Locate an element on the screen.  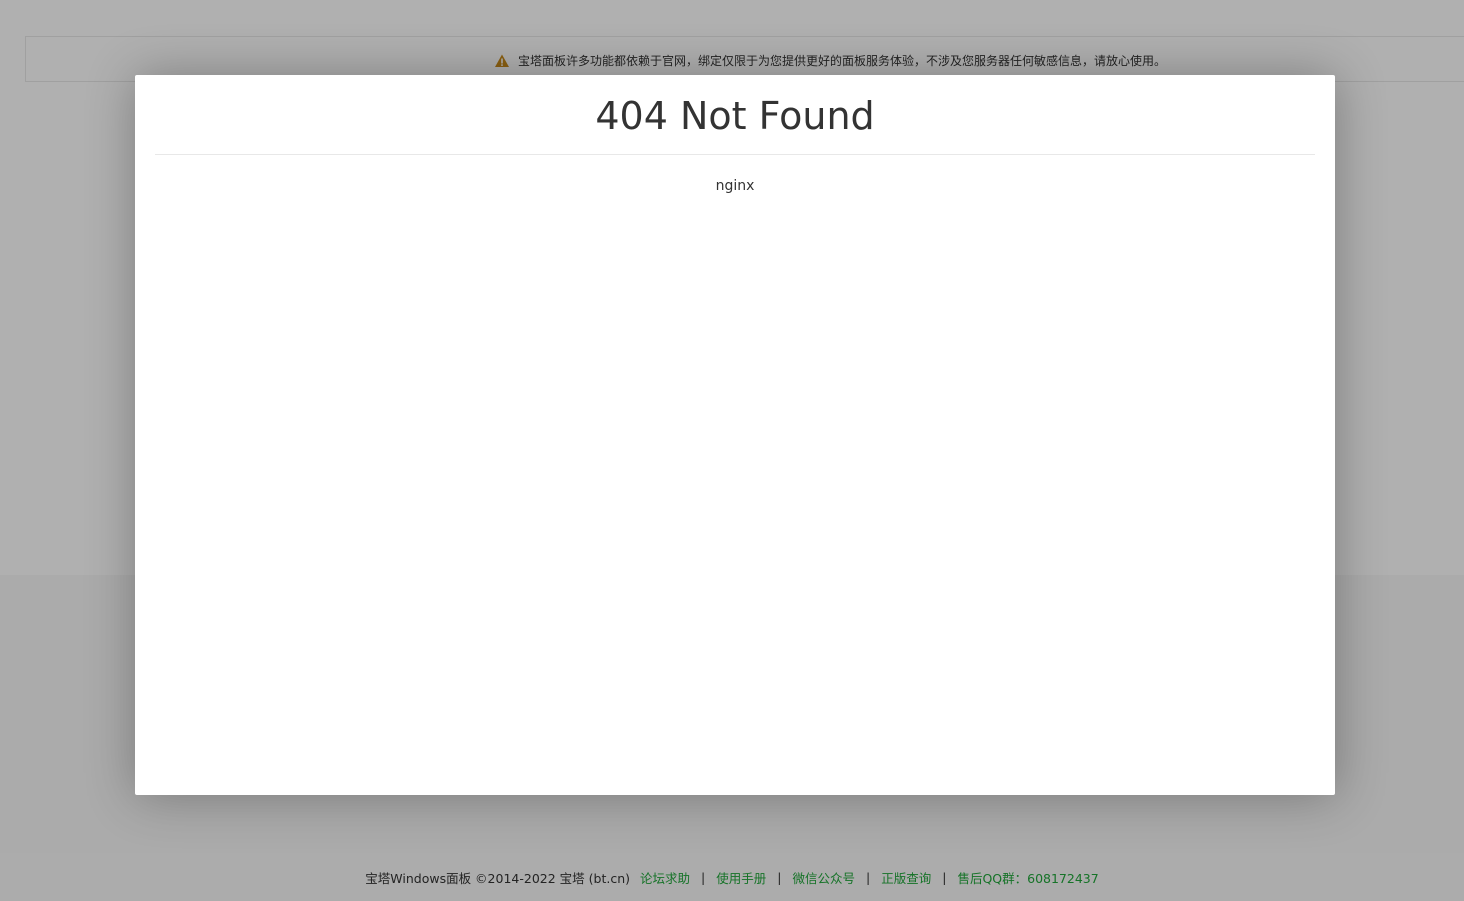
error-title: 404 Not Found is located at coordinates (735, 116).